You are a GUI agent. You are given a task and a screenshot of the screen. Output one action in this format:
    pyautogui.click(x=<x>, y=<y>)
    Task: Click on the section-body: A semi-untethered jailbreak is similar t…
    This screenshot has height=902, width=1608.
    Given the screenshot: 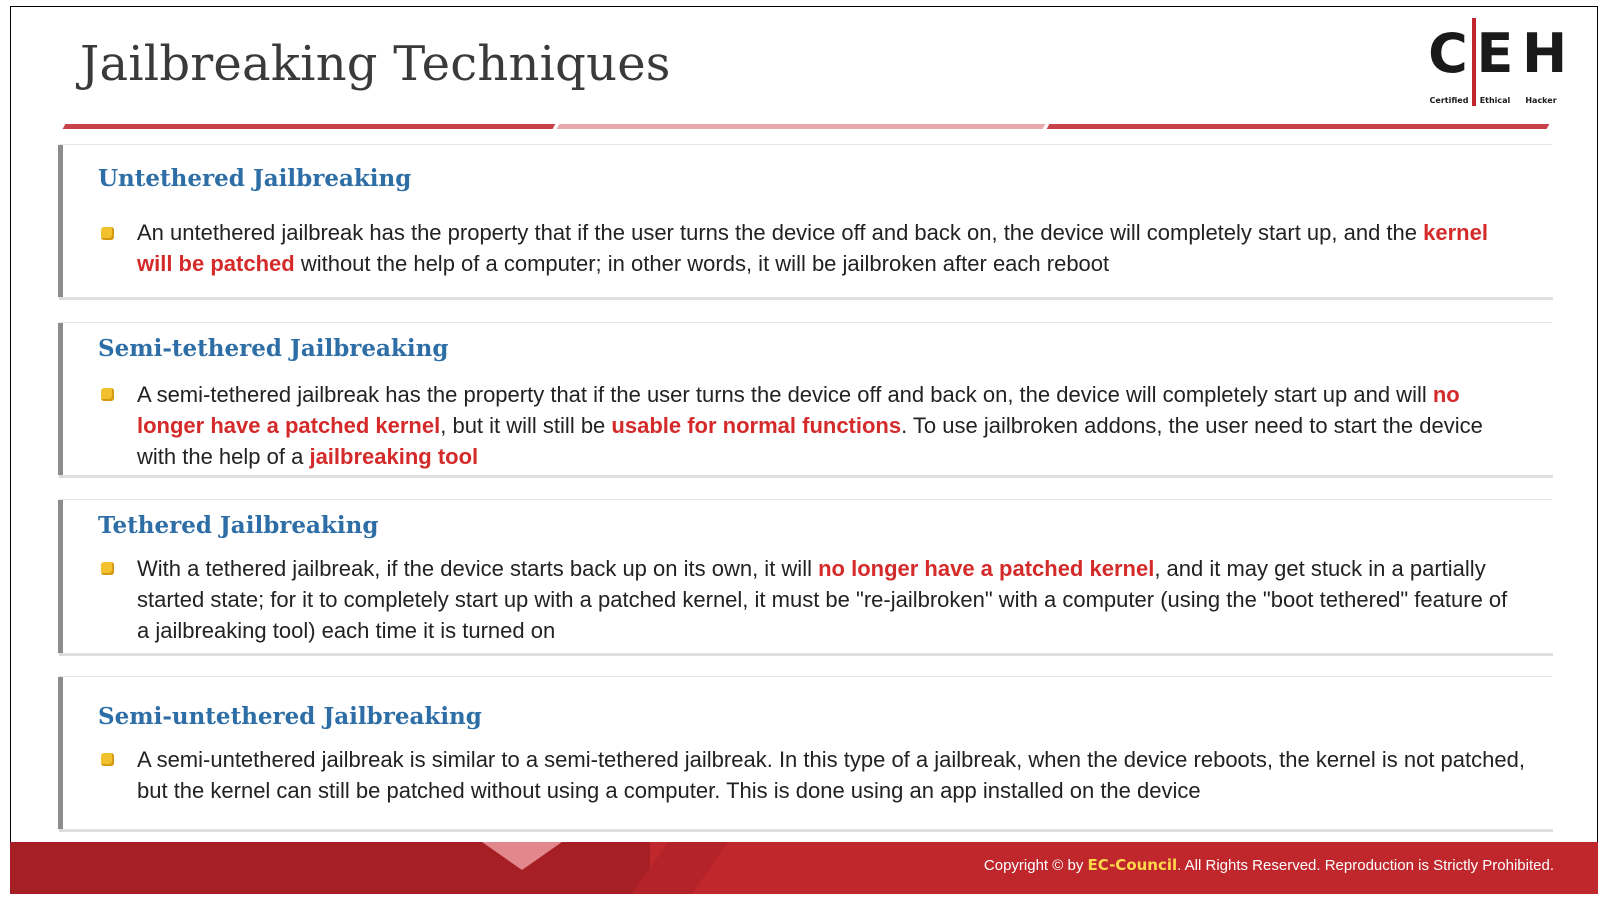 What is the action you would take?
    pyautogui.click(x=837, y=775)
    